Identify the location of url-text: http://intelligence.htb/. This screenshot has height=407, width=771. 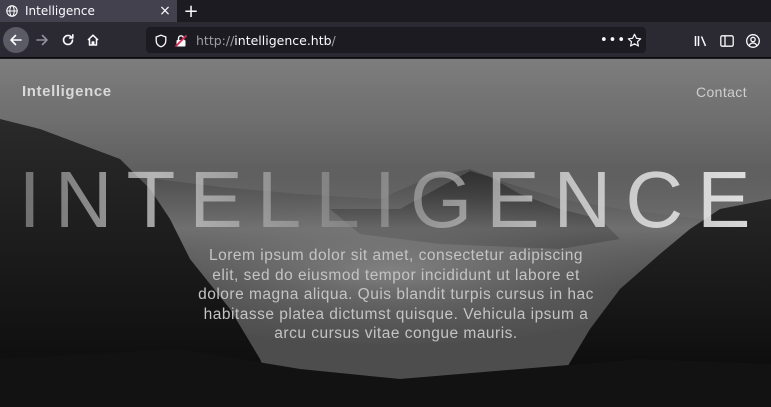
(398, 40).